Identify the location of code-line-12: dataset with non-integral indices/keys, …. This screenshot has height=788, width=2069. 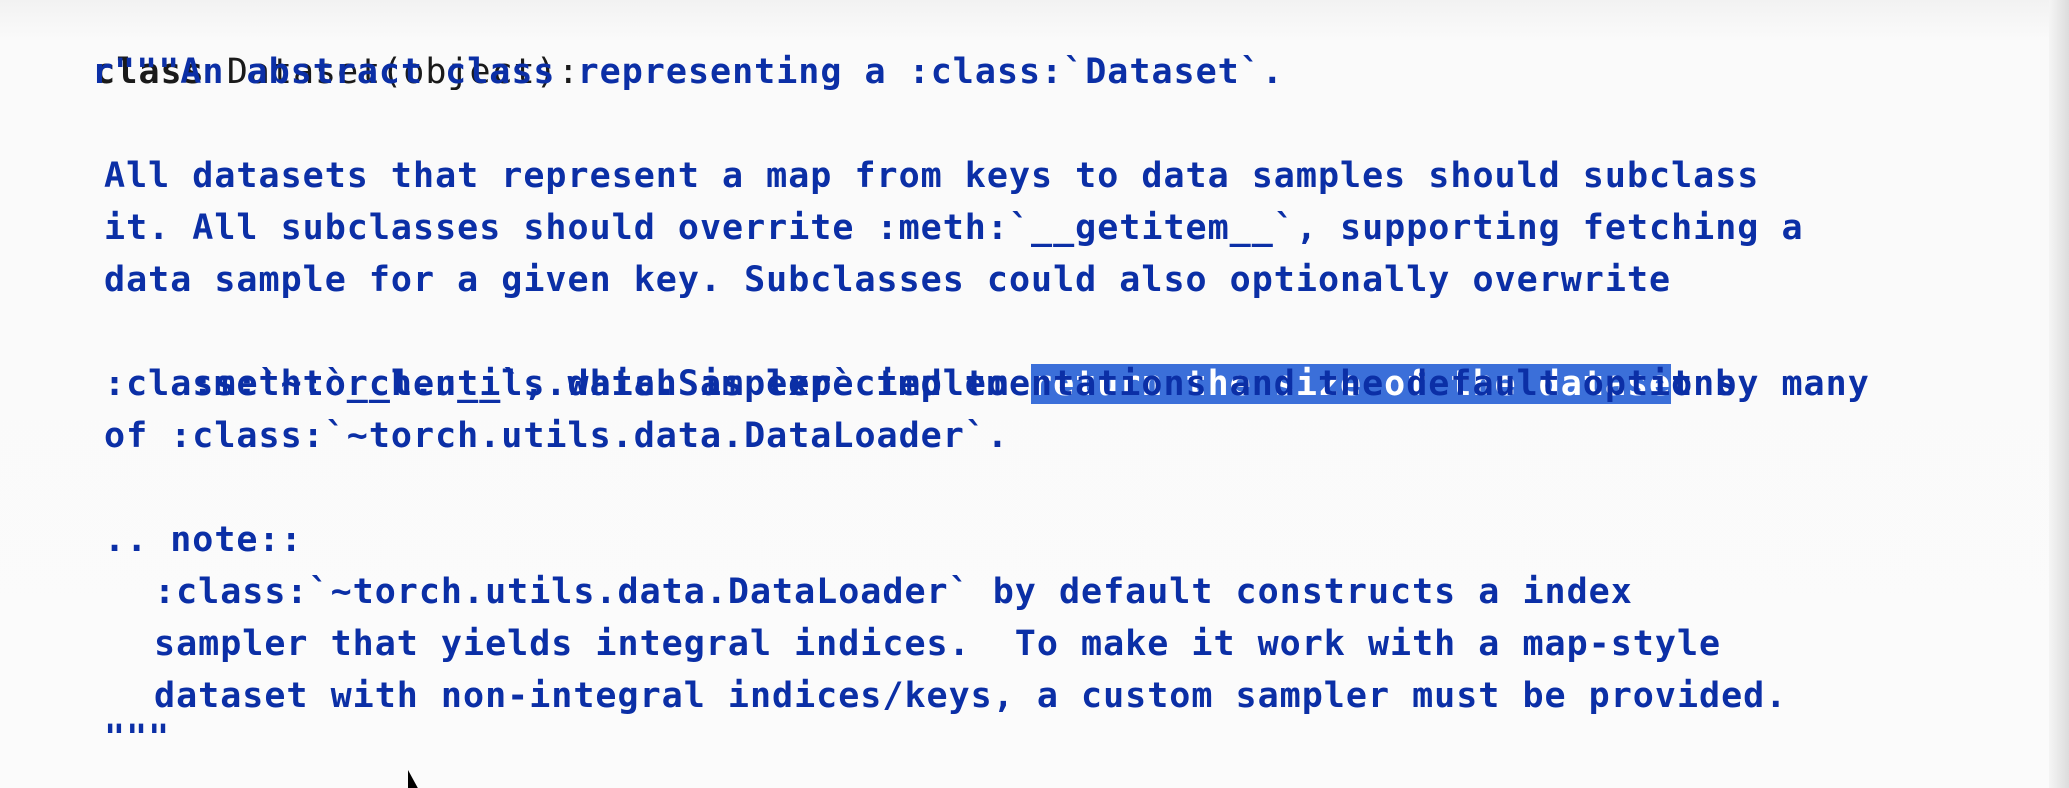
(970, 696).